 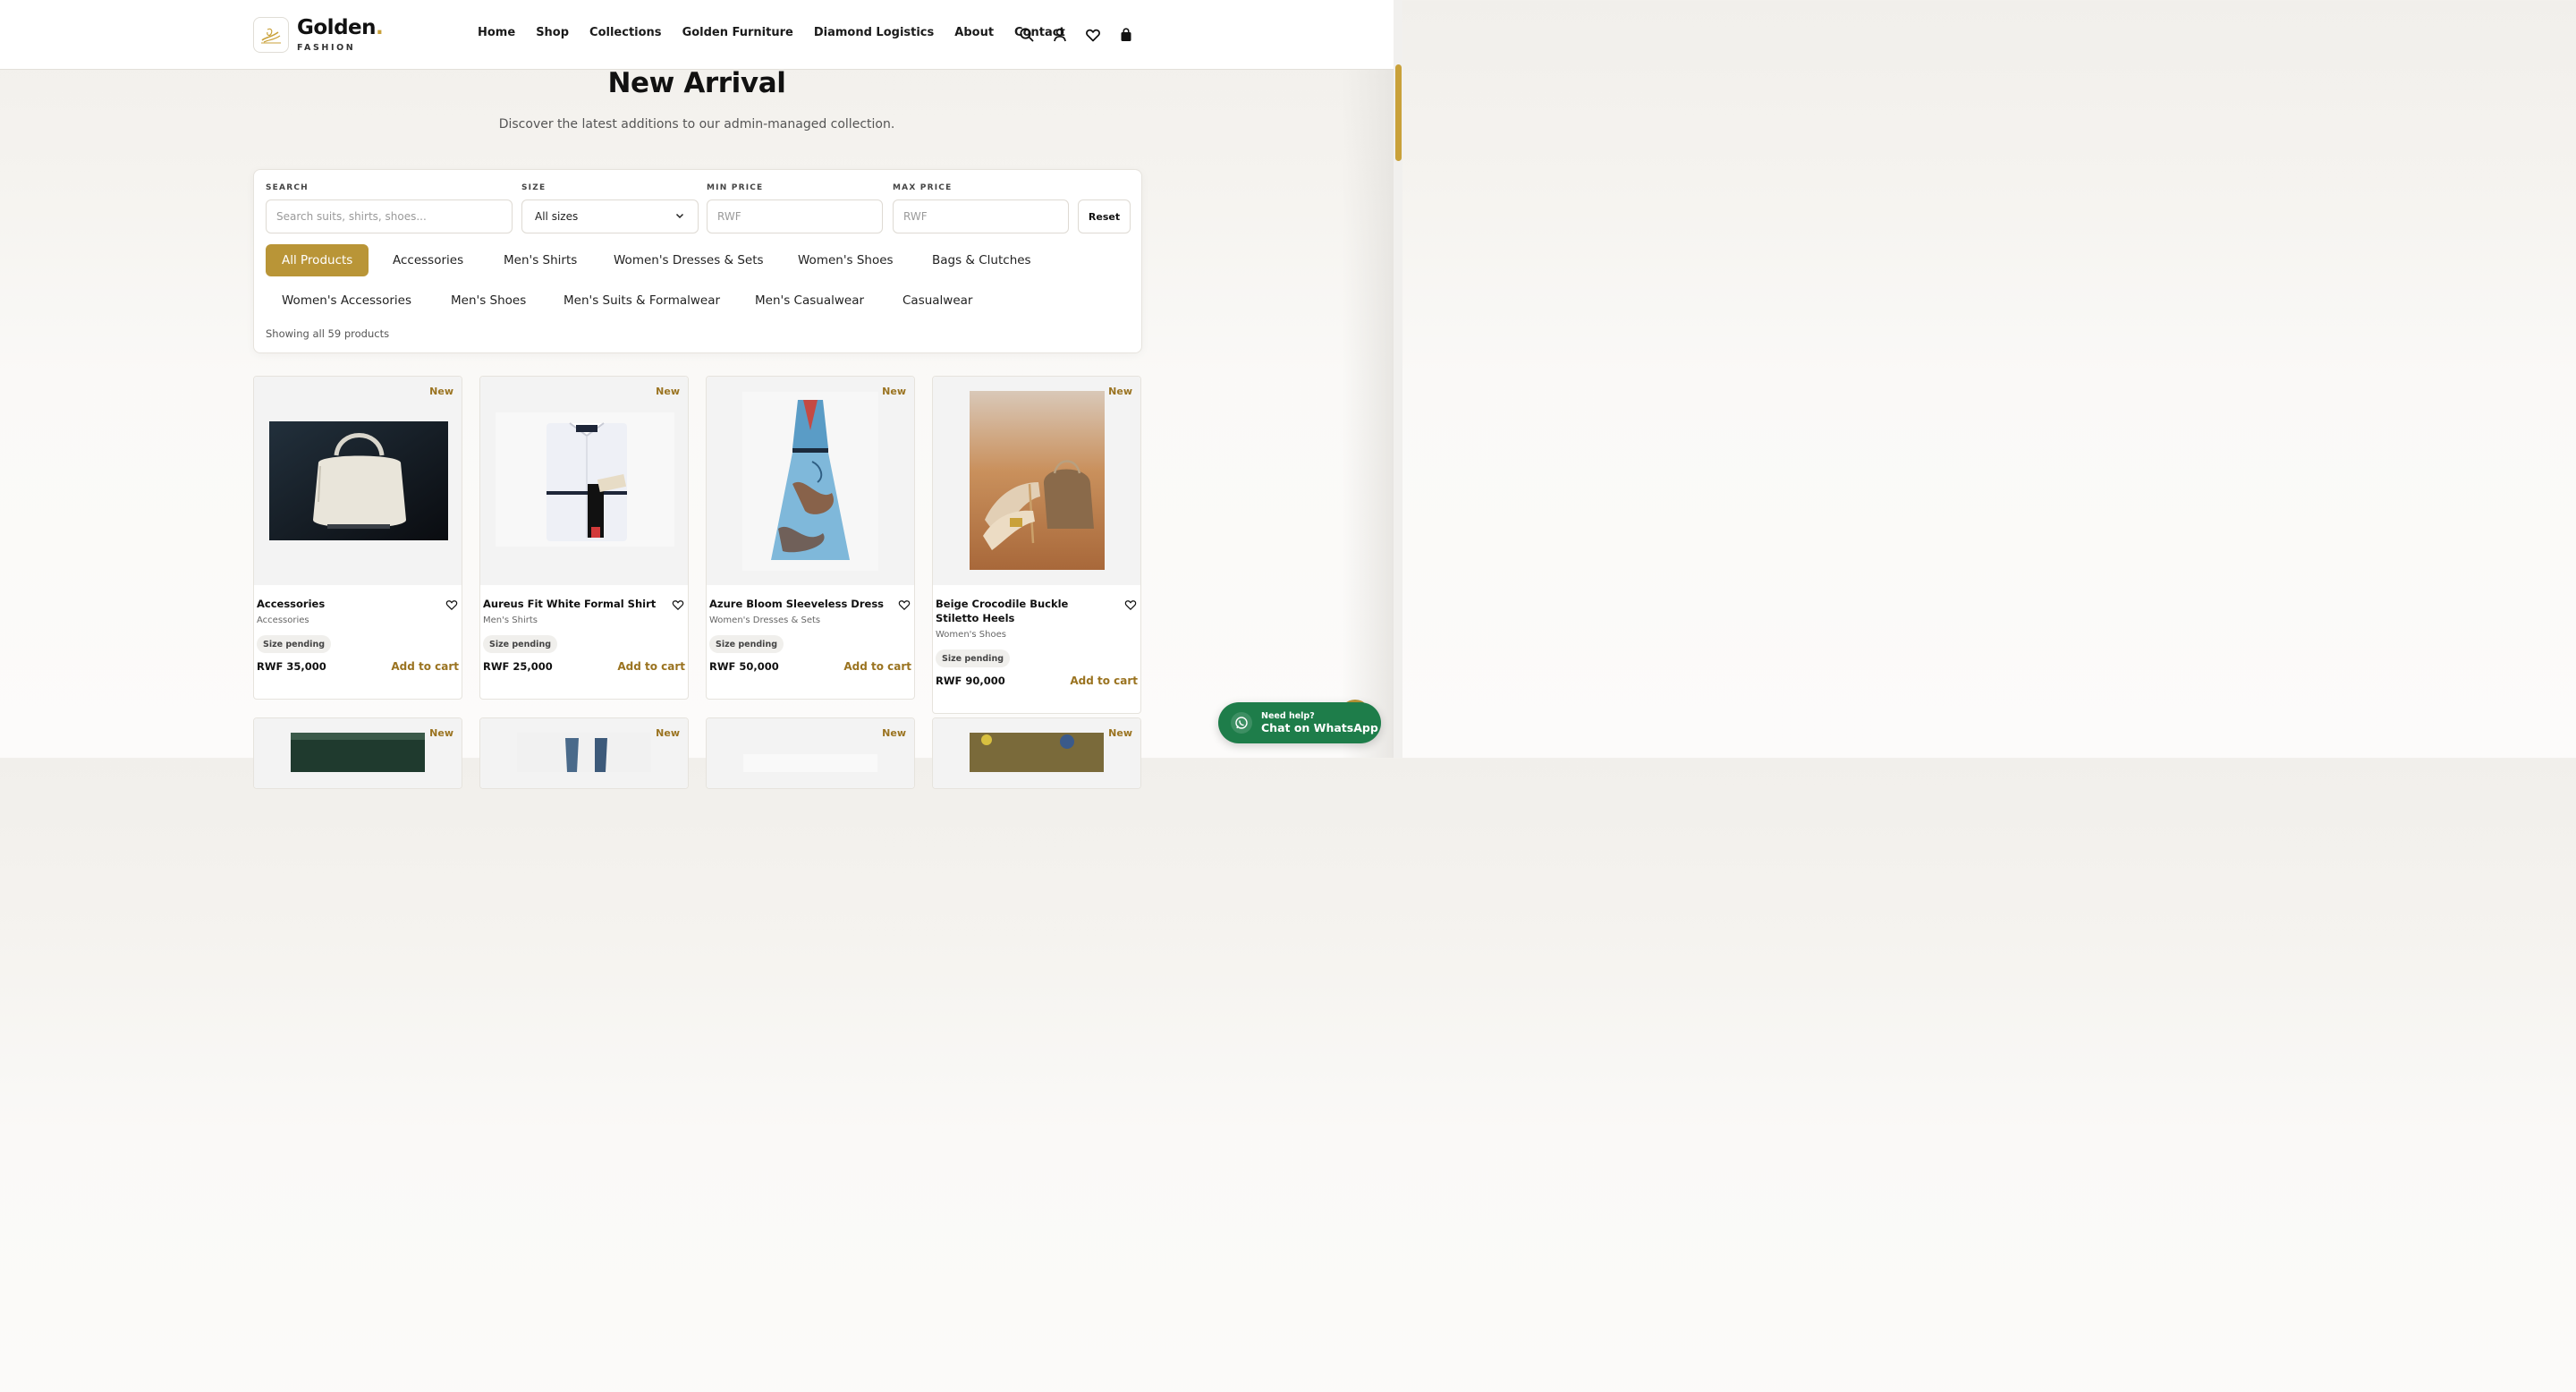 What do you see at coordinates (552, 32) in the screenshot?
I see `nav-shop: Shop` at bounding box center [552, 32].